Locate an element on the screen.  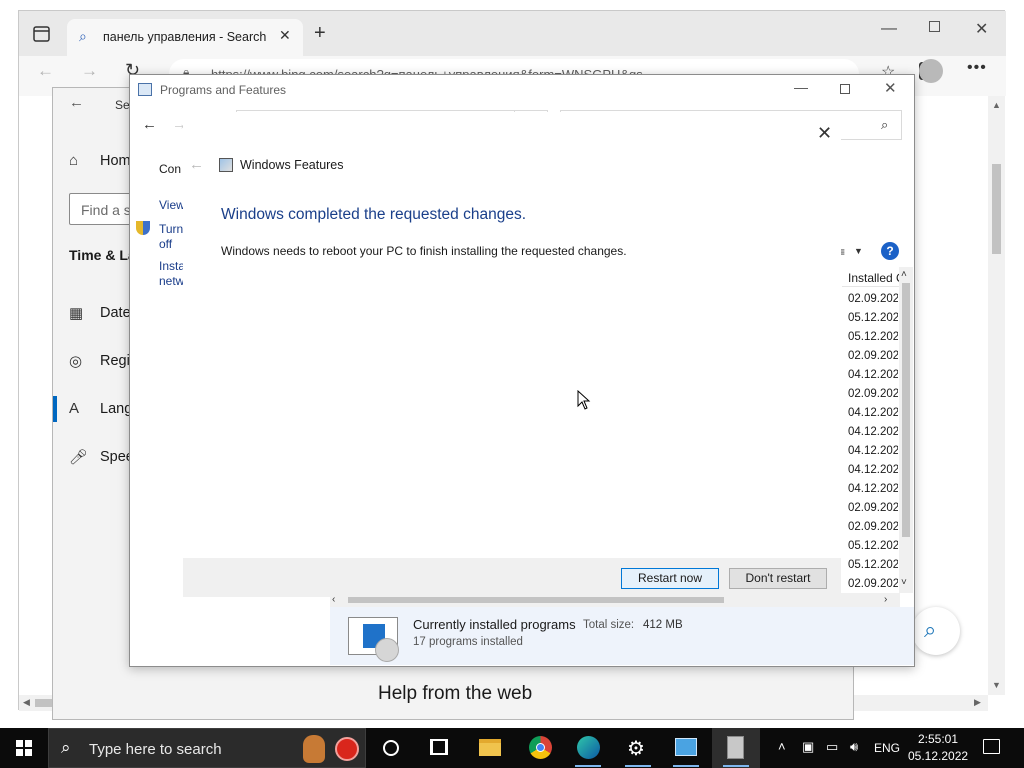
task-view-button is located at coordinates (440, 748).